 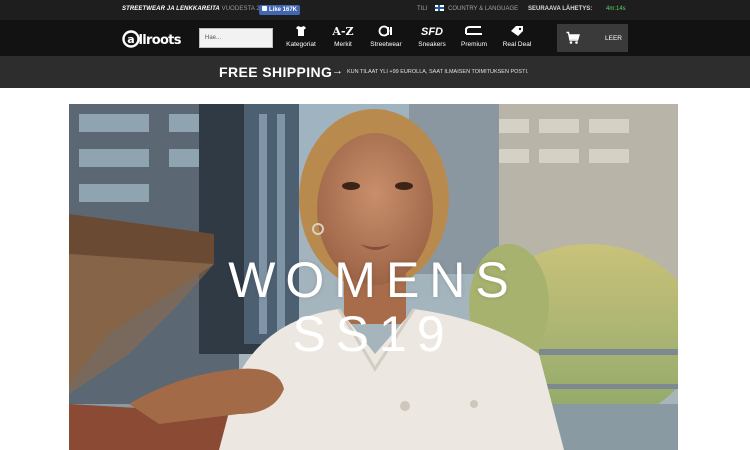 I want to click on nav-item-streetwear: Streetwear, so click(x=386, y=39).